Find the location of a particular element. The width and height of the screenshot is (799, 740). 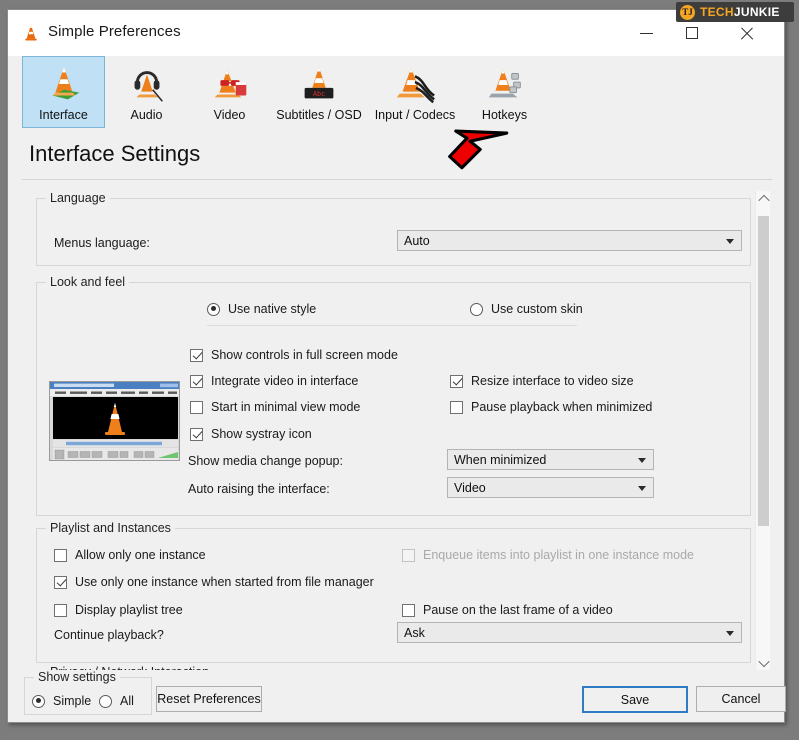

watermark-text-tech: TECH is located at coordinates (717, 12).